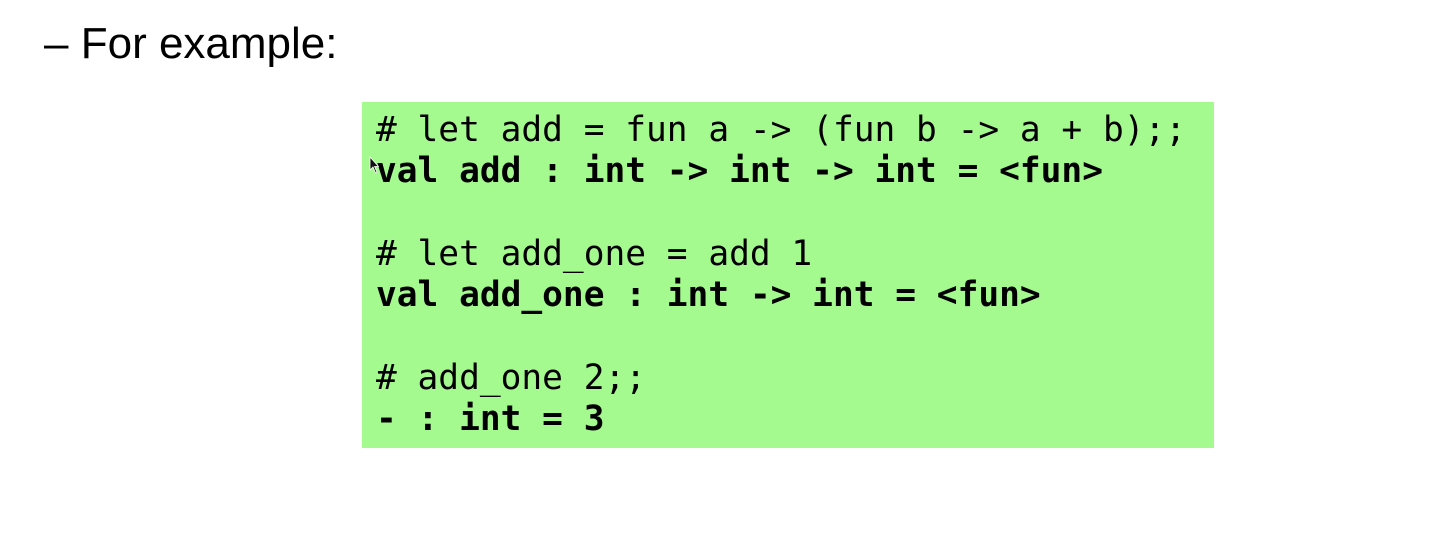  I want to click on mouse-pointer-icon, so click(374, 165).